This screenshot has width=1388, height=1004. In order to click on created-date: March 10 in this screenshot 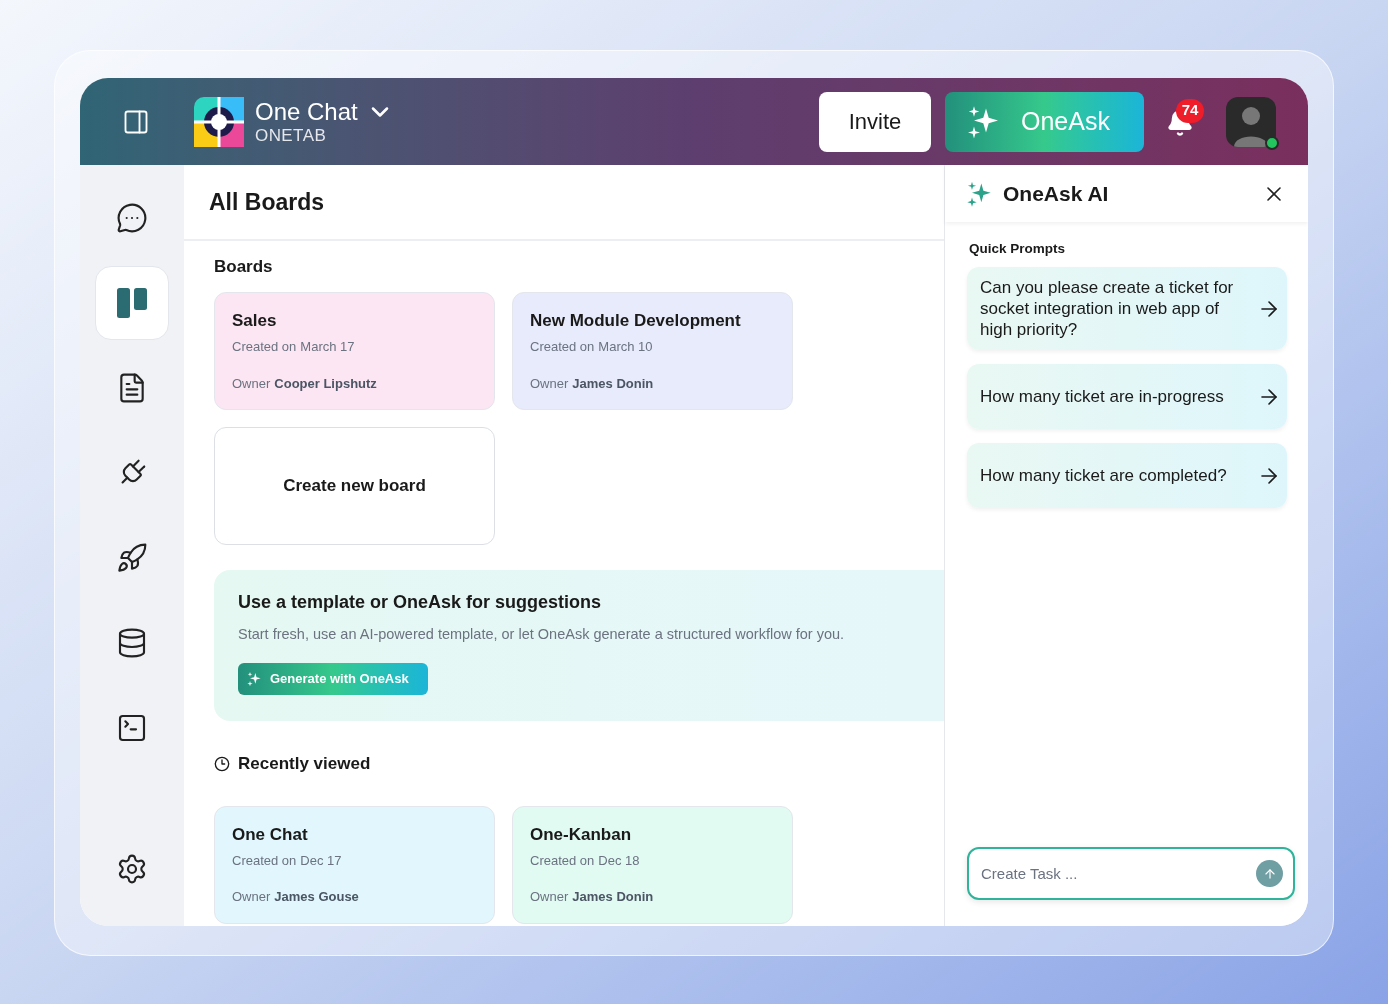, I will do `click(625, 347)`.